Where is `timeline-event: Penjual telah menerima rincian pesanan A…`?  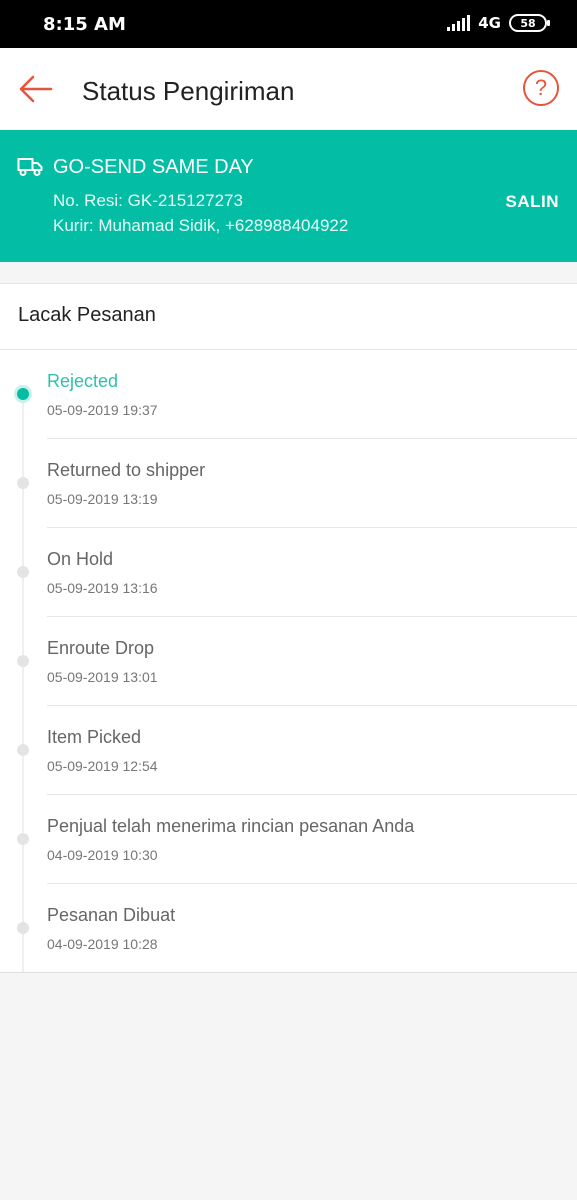 timeline-event: Penjual telah menerima rincian pesanan A… is located at coordinates (288, 839).